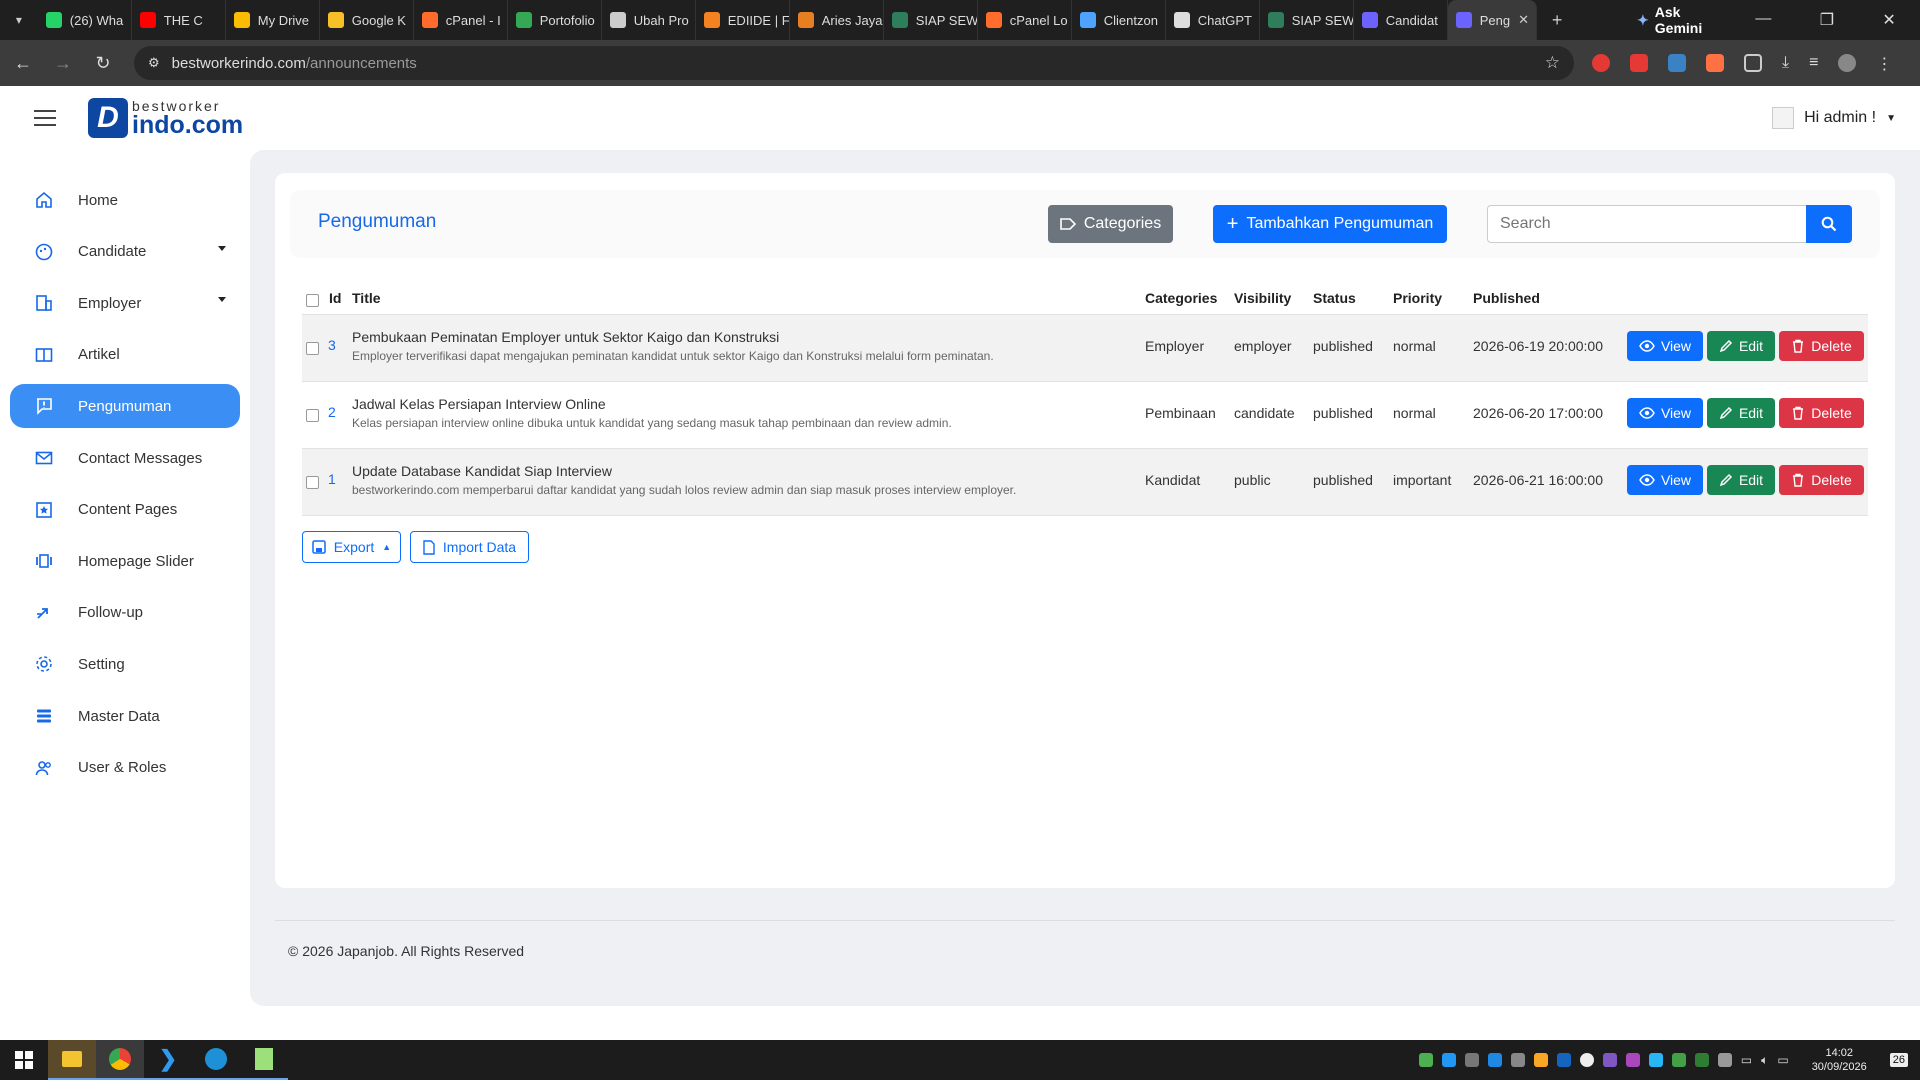 The height and width of the screenshot is (1080, 1920). Describe the element at coordinates (216, 1060) in the screenshot. I see `edge-icon` at that location.